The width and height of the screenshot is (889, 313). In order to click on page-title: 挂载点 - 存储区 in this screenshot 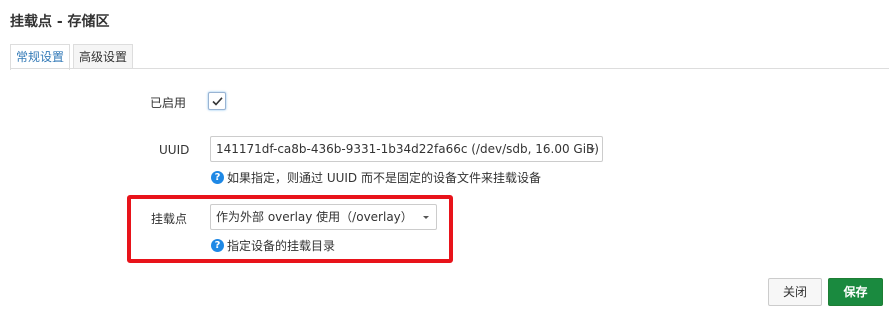, I will do `click(60, 22)`.